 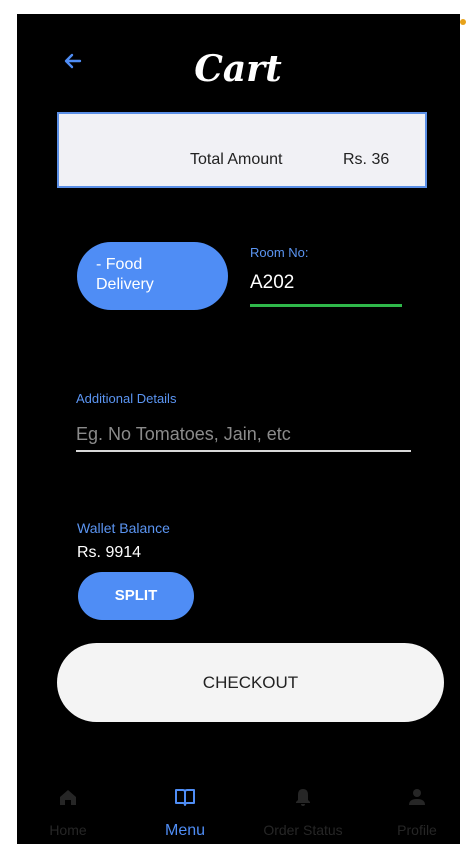 I want to click on delivery-label-line2: Delivery, so click(x=125, y=284).